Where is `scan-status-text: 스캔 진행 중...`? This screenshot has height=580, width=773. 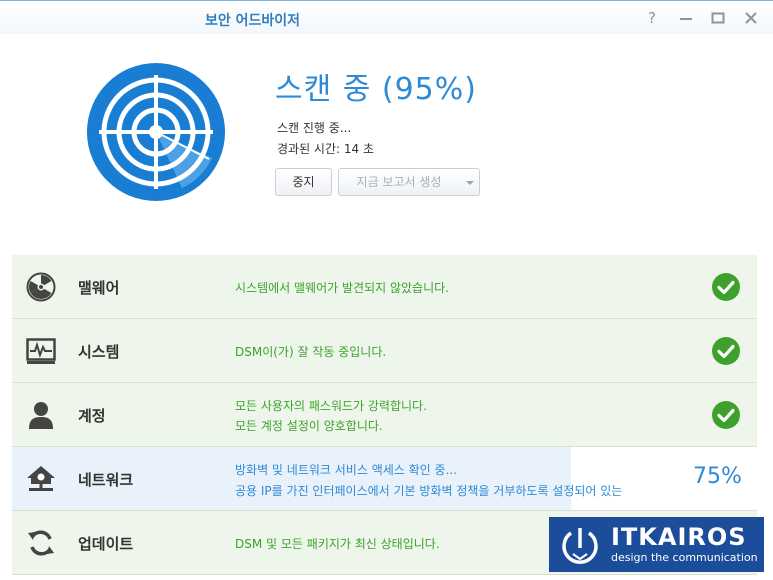
scan-status-text: 스캔 진행 중... is located at coordinates (314, 128).